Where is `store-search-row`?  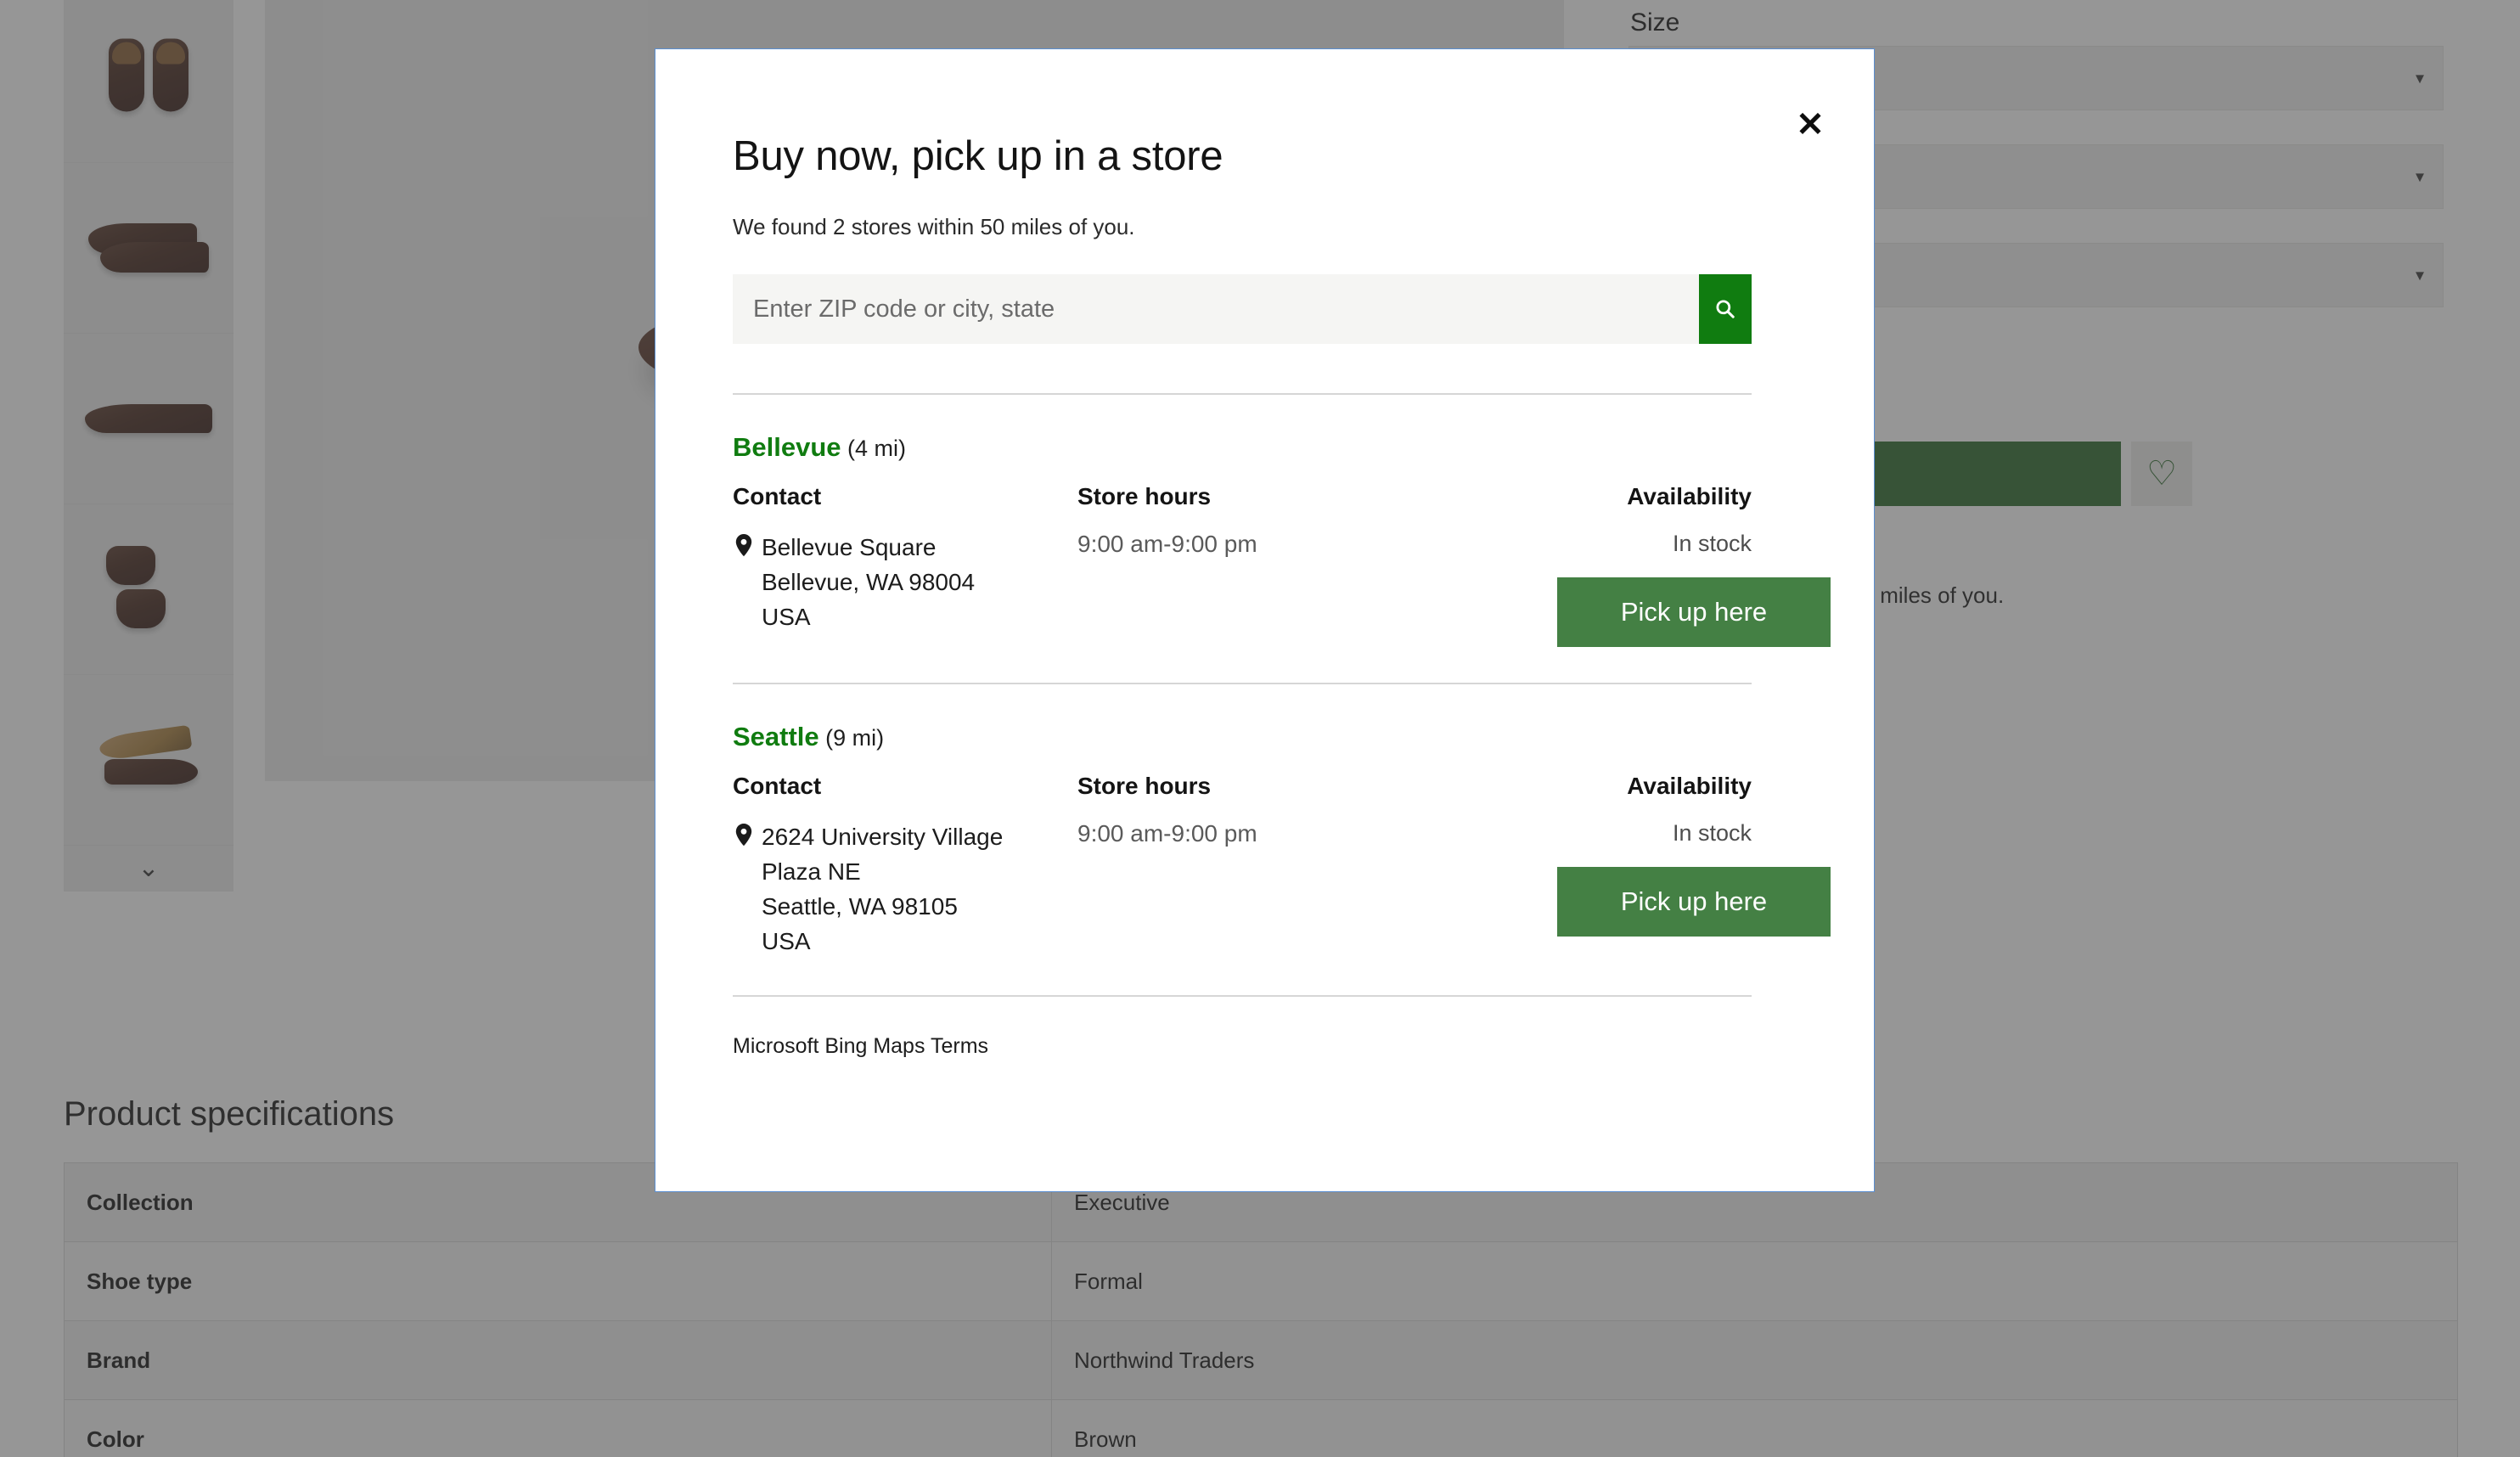 store-search-row is located at coordinates (1242, 309).